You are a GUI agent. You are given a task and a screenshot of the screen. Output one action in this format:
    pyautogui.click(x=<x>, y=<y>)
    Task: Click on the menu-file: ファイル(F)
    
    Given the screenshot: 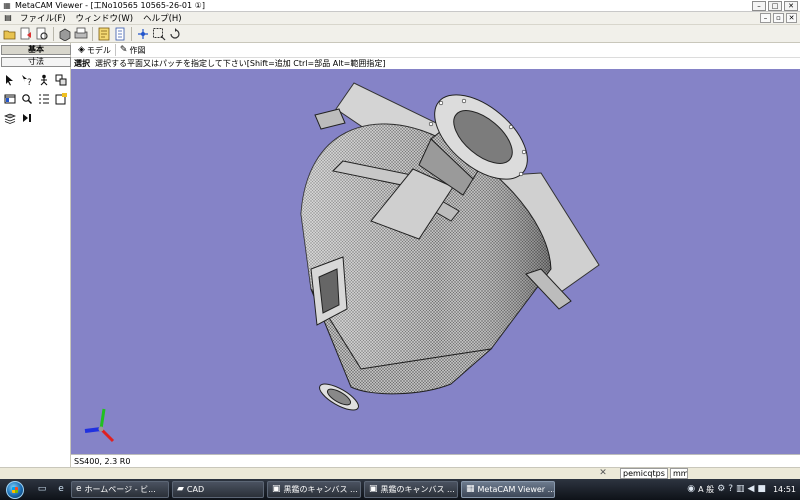 What is the action you would take?
    pyautogui.click(x=43, y=18)
    